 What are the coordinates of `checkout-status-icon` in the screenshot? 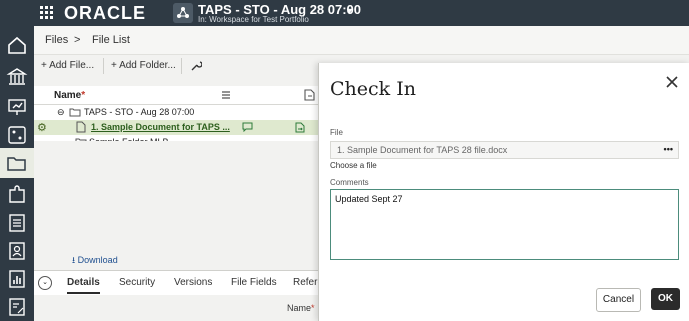 It's located at (300, 127).